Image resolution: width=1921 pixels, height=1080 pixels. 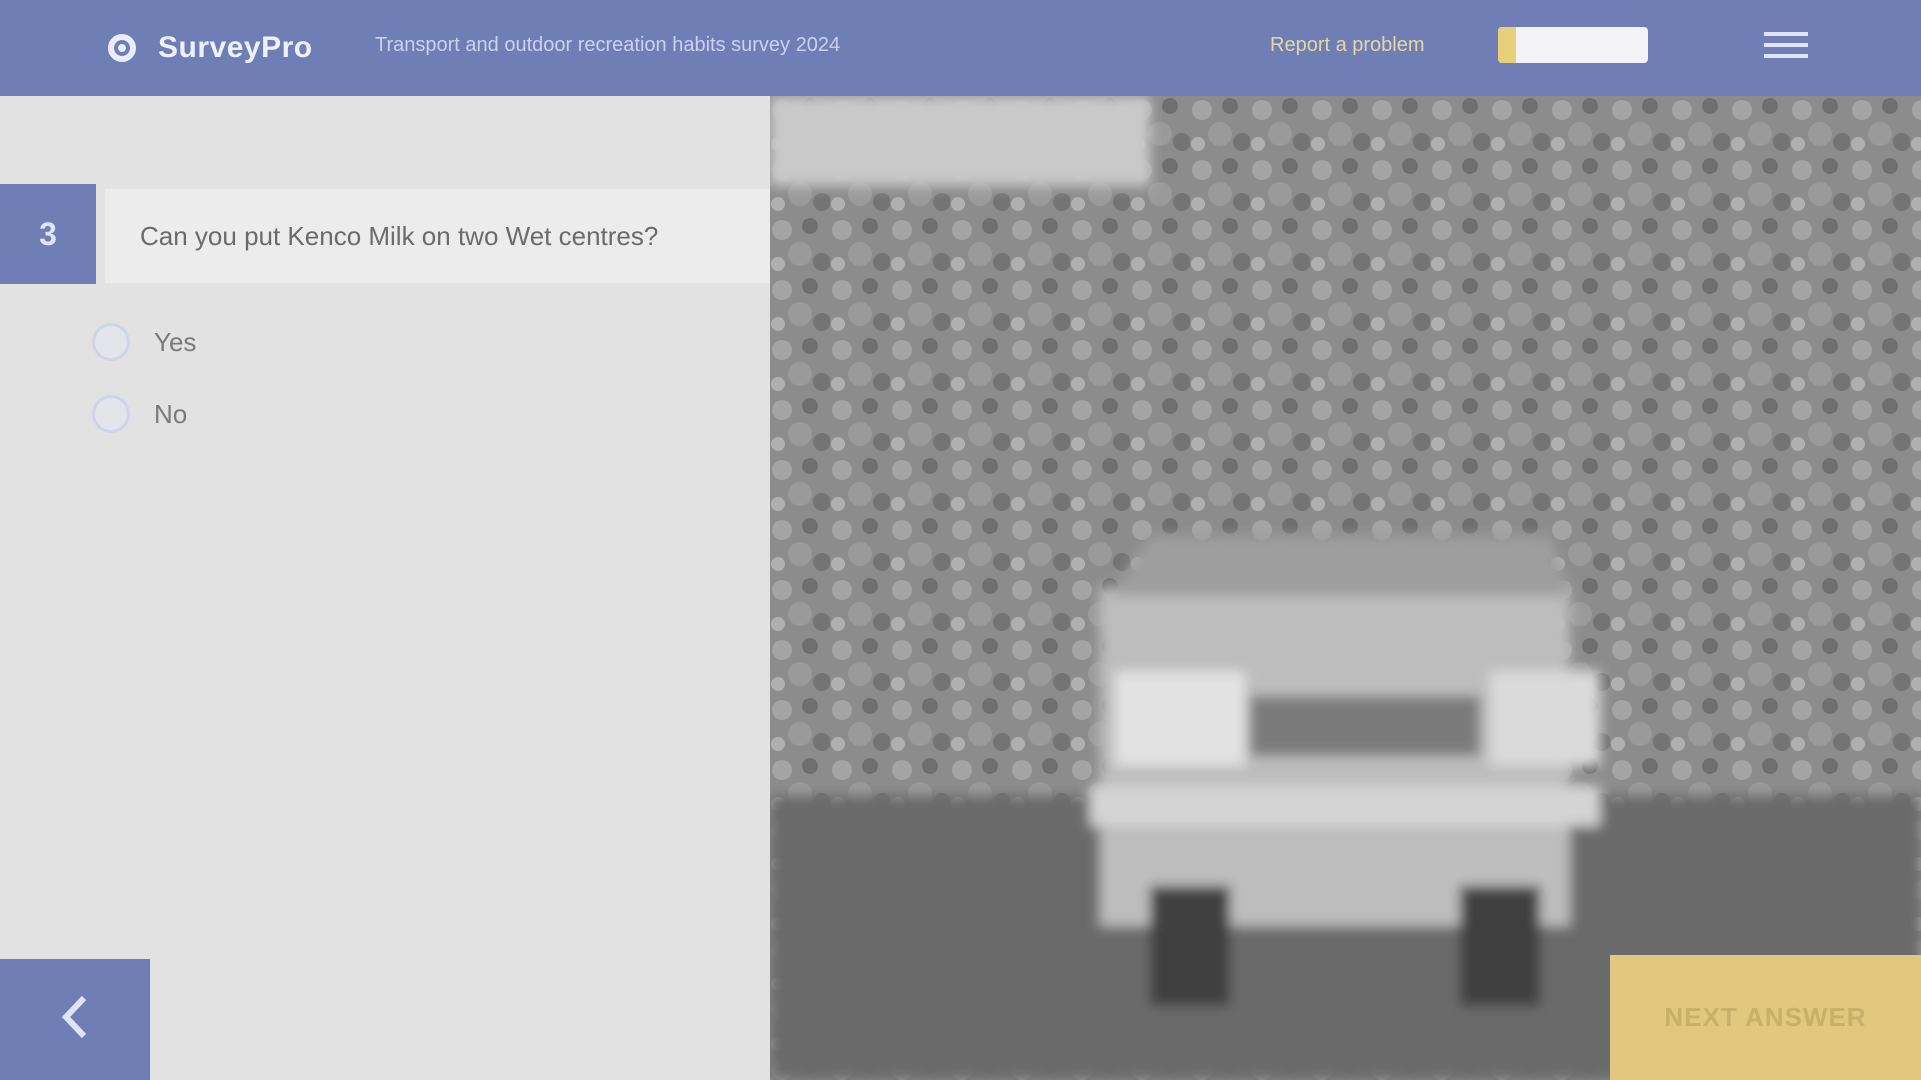 What do you see at coordinates (1507, 45) in the screenshot?
I see `progress-fill` at bounding box center [1507, 45].